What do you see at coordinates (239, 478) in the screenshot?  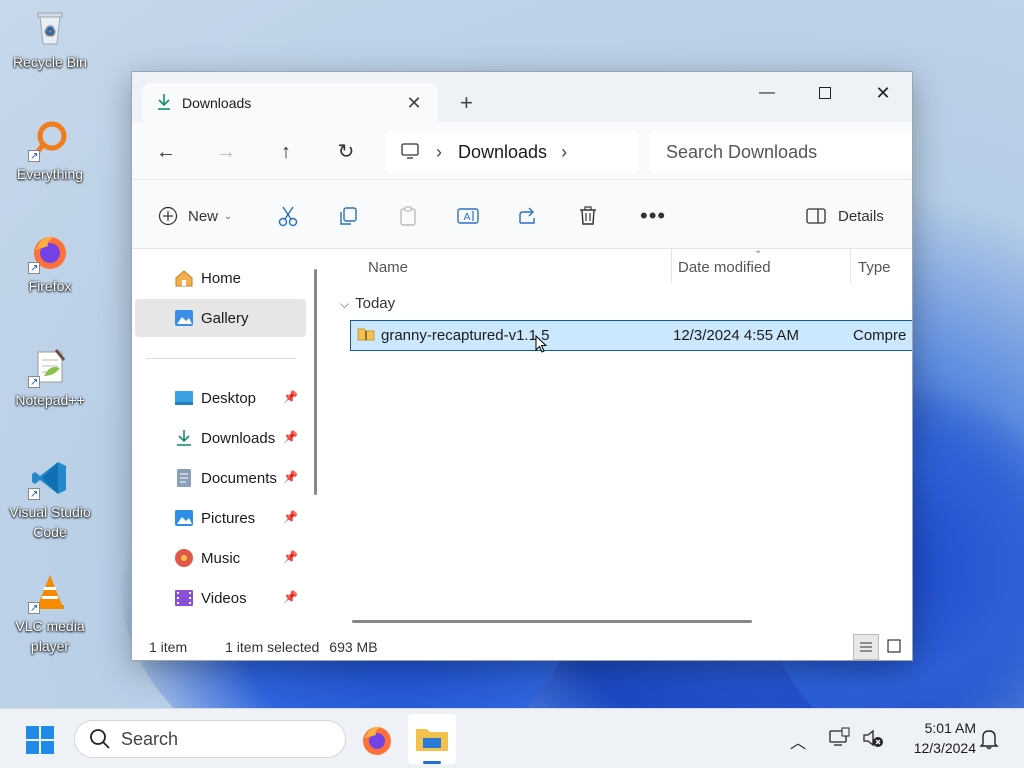 I see `sidebar-item-label: Documents` at bounding box center [239, 478].